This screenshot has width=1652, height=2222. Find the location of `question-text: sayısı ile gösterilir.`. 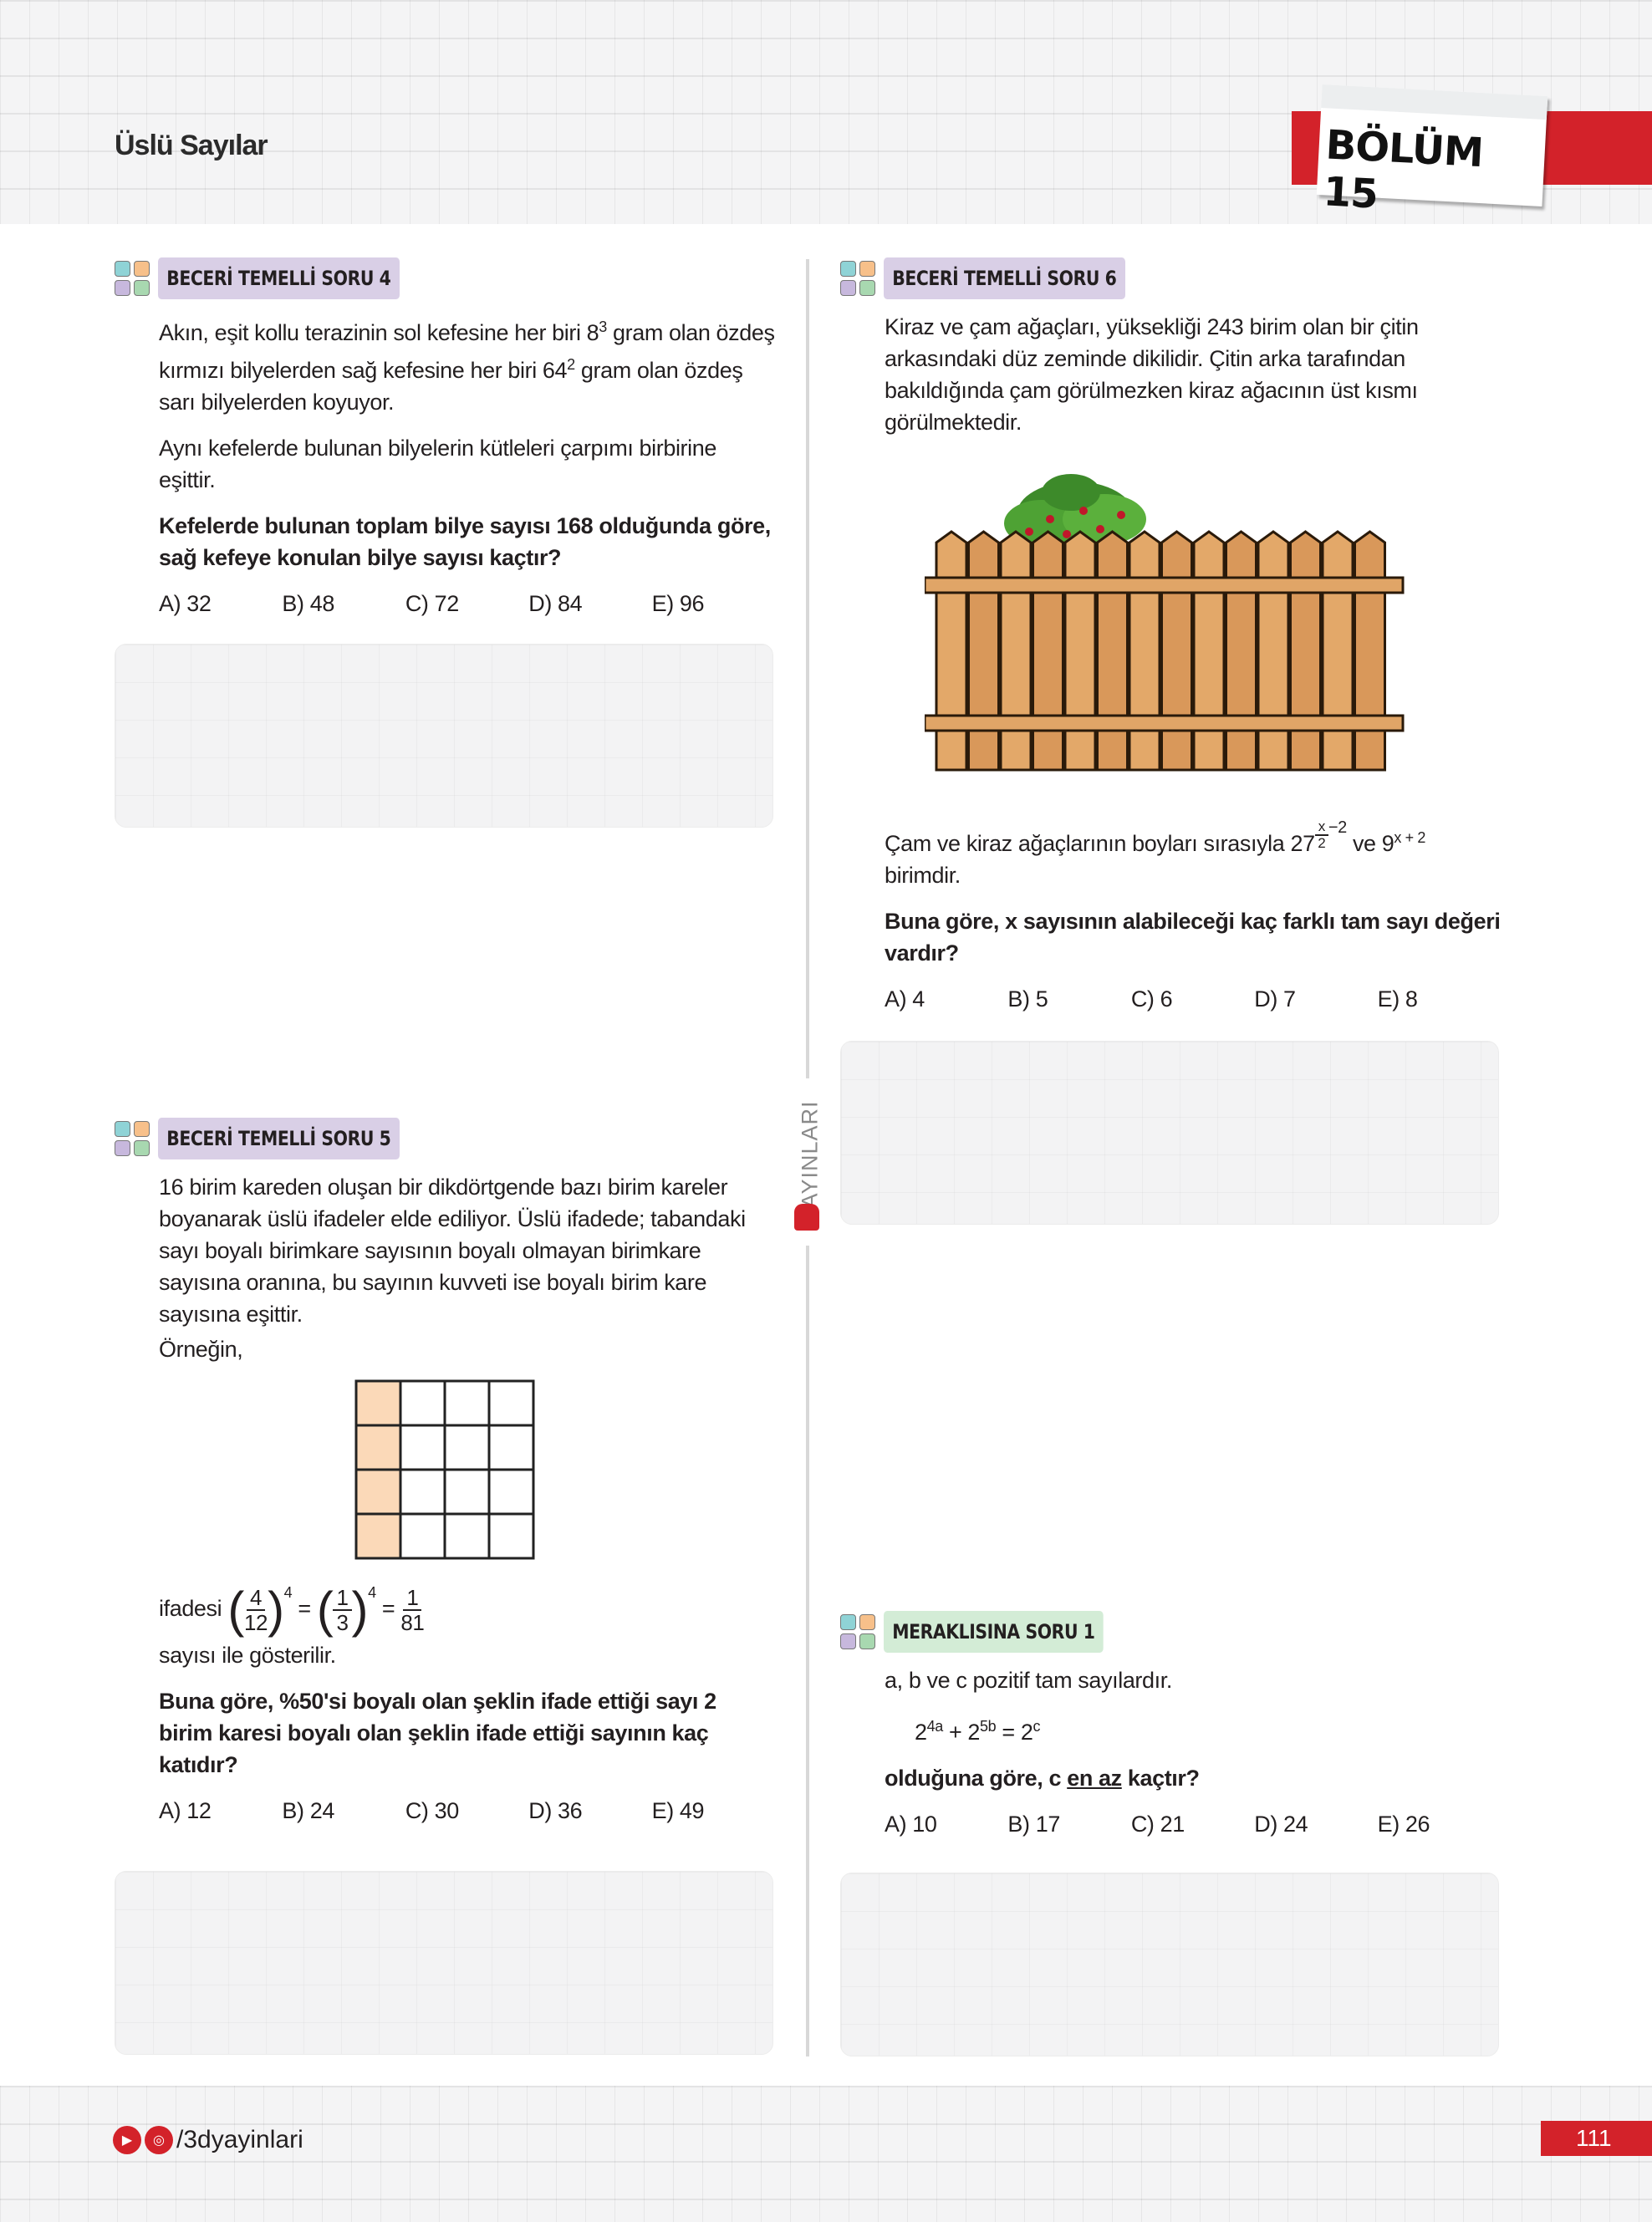

question-text: sayısı ile gösterilir. is located at coordinates (247, 1655).